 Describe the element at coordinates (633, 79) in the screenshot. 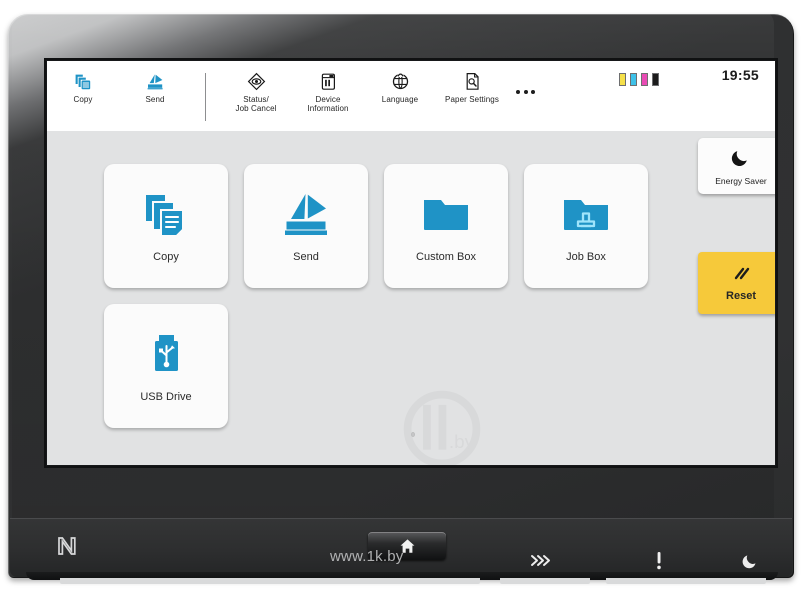

I see `toner-cyan` at that location.